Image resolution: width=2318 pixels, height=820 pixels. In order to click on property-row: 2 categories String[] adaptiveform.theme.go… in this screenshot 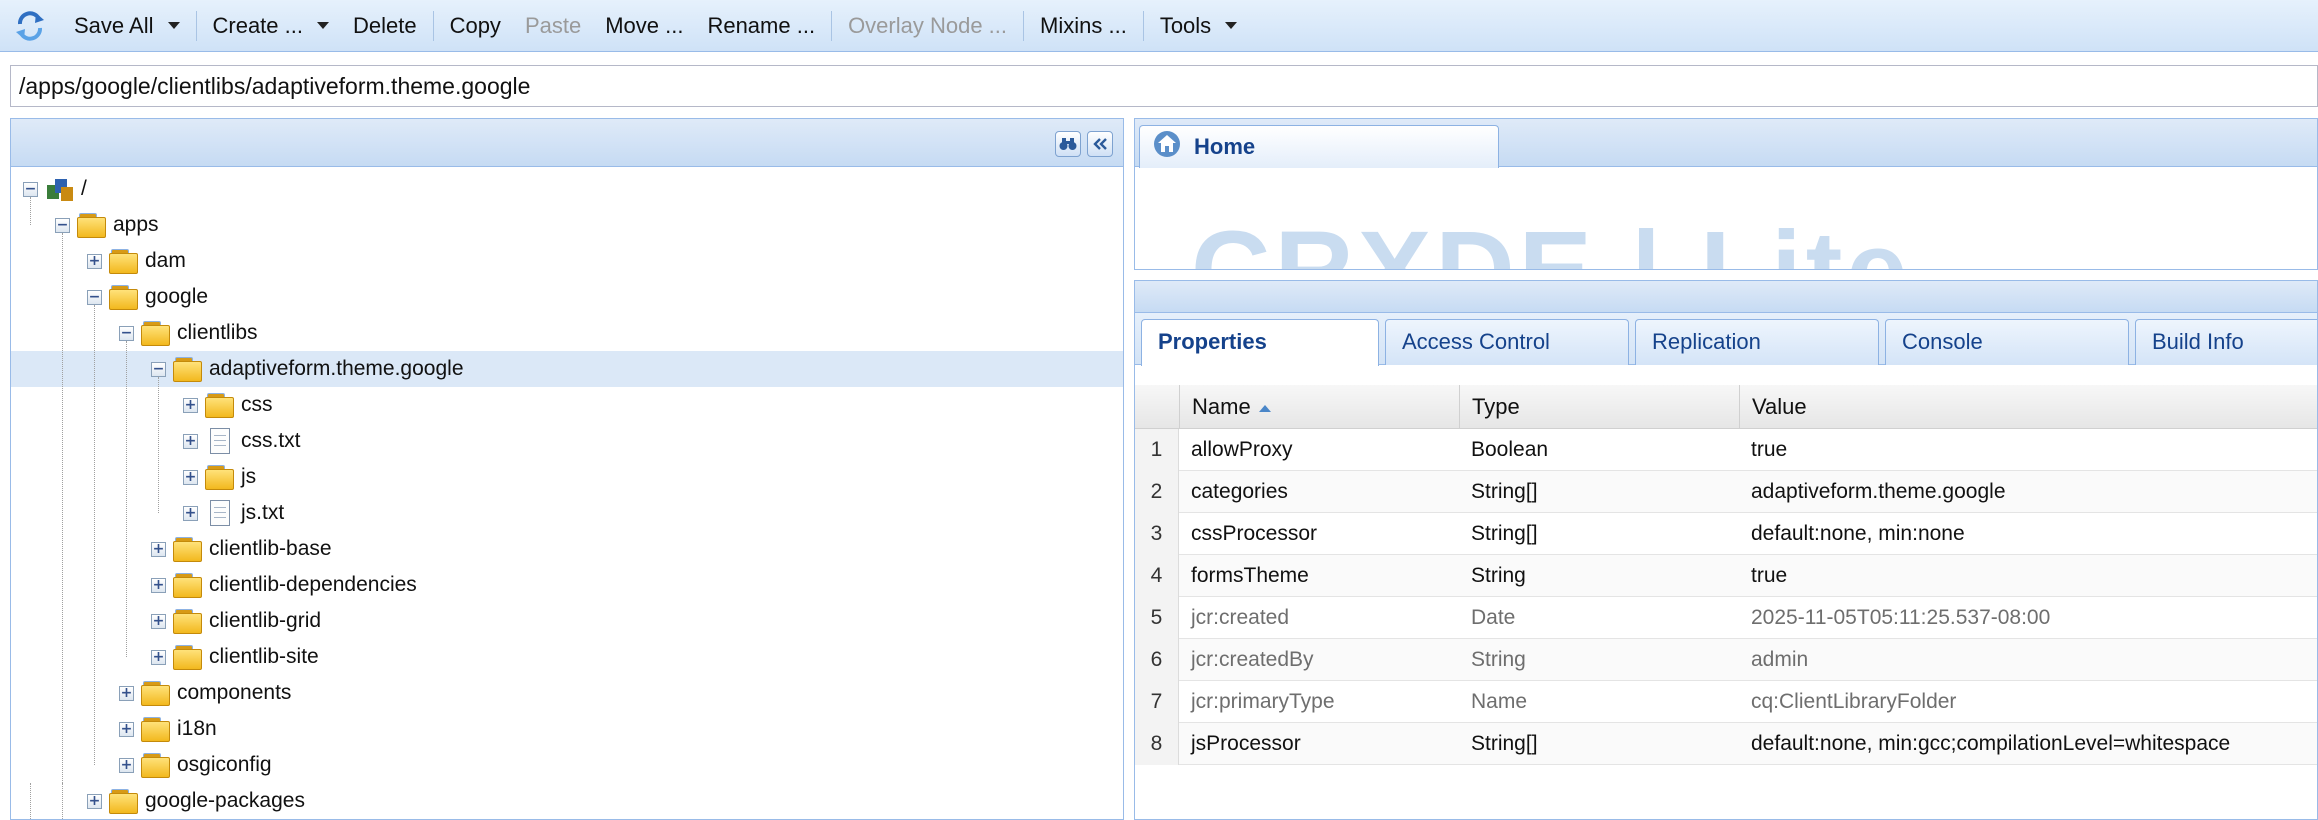, I will do `click(1726, 492)`.